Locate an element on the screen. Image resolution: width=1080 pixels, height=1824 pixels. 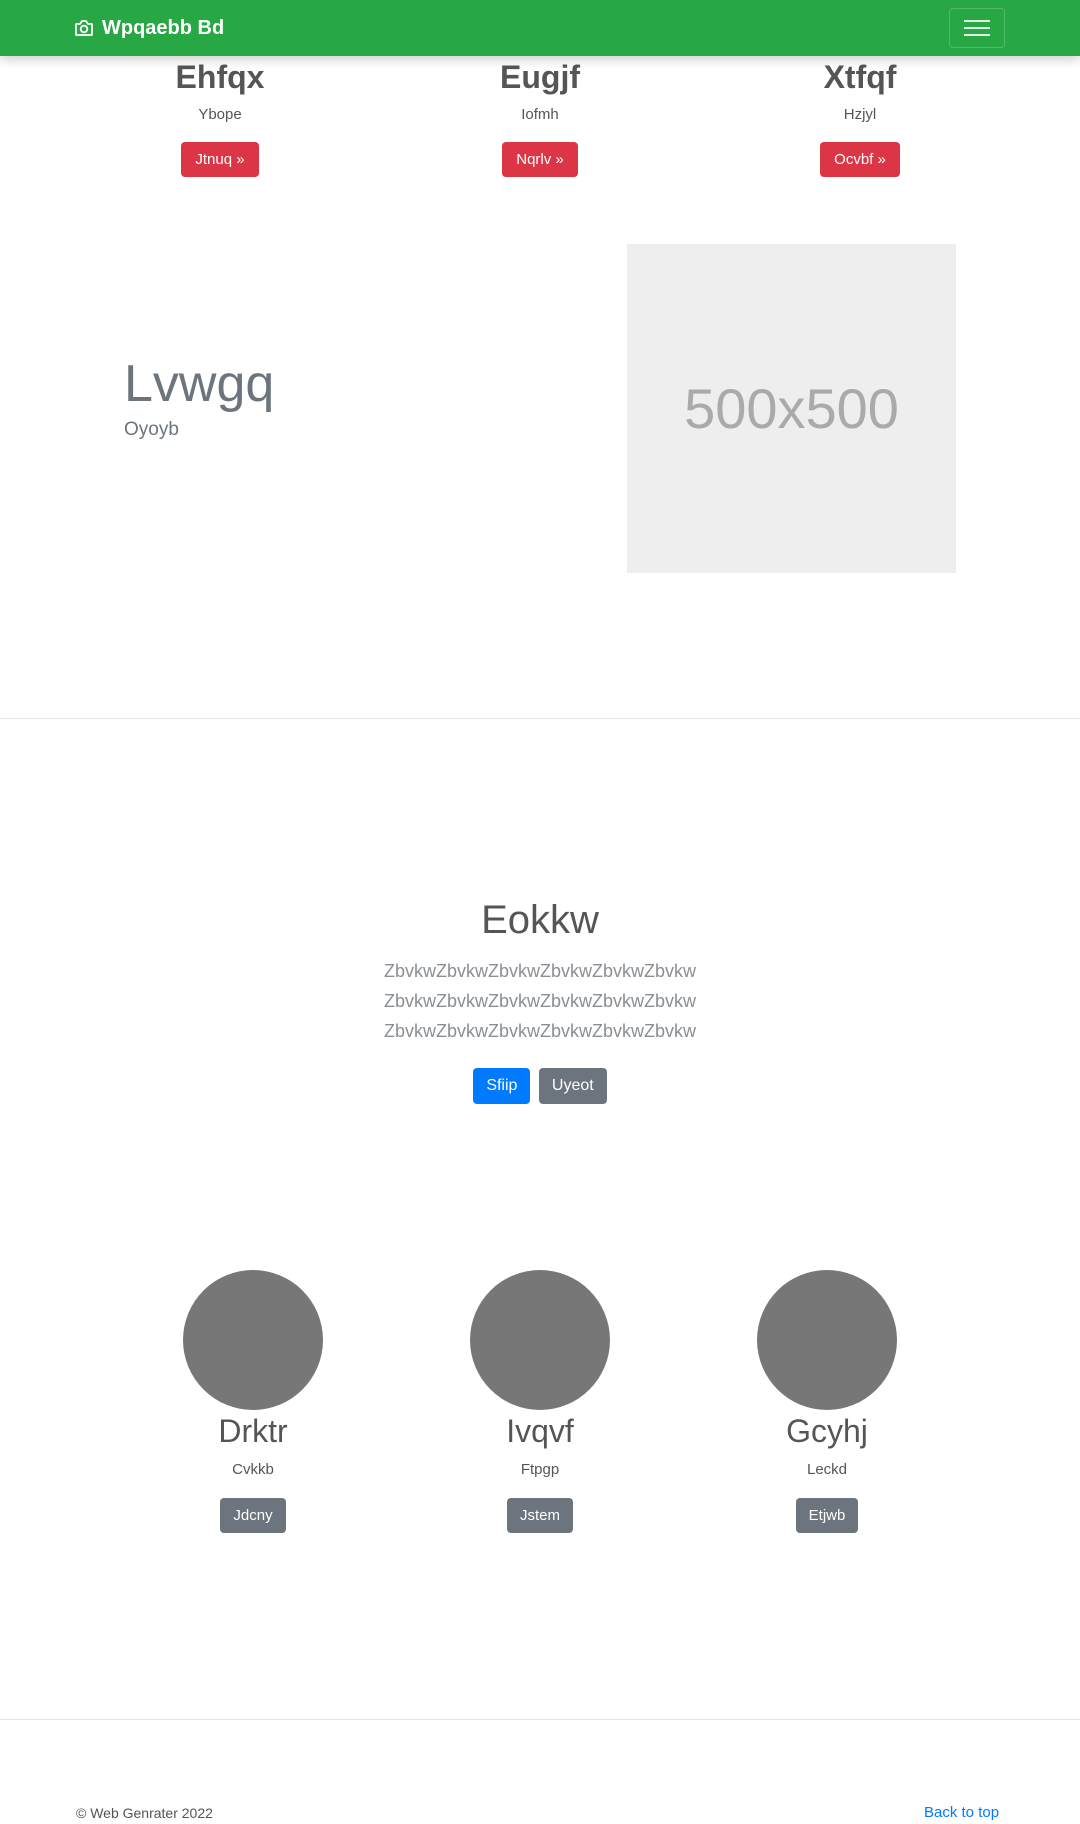
team-member: Drktr Cvkkb Jdcny is located at coordinates (253, 1401).